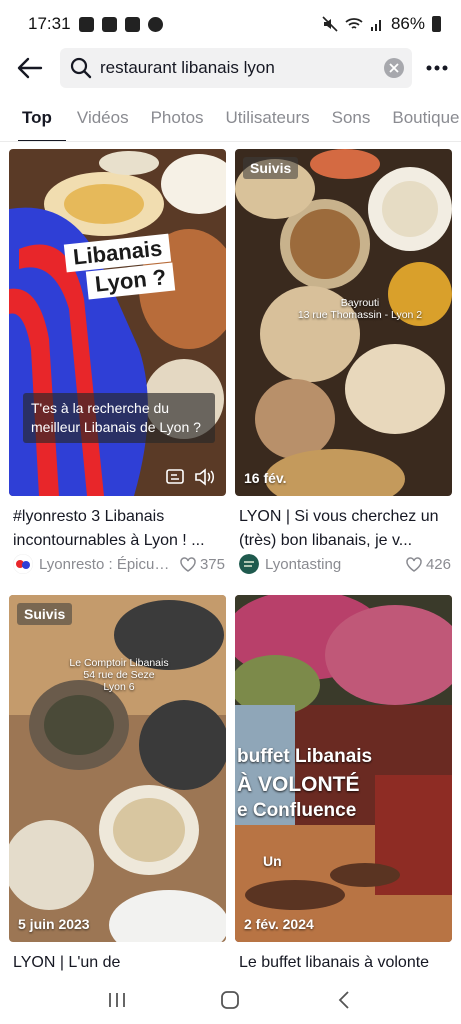  I want to click on likes-value: 375, so click(212, 564).